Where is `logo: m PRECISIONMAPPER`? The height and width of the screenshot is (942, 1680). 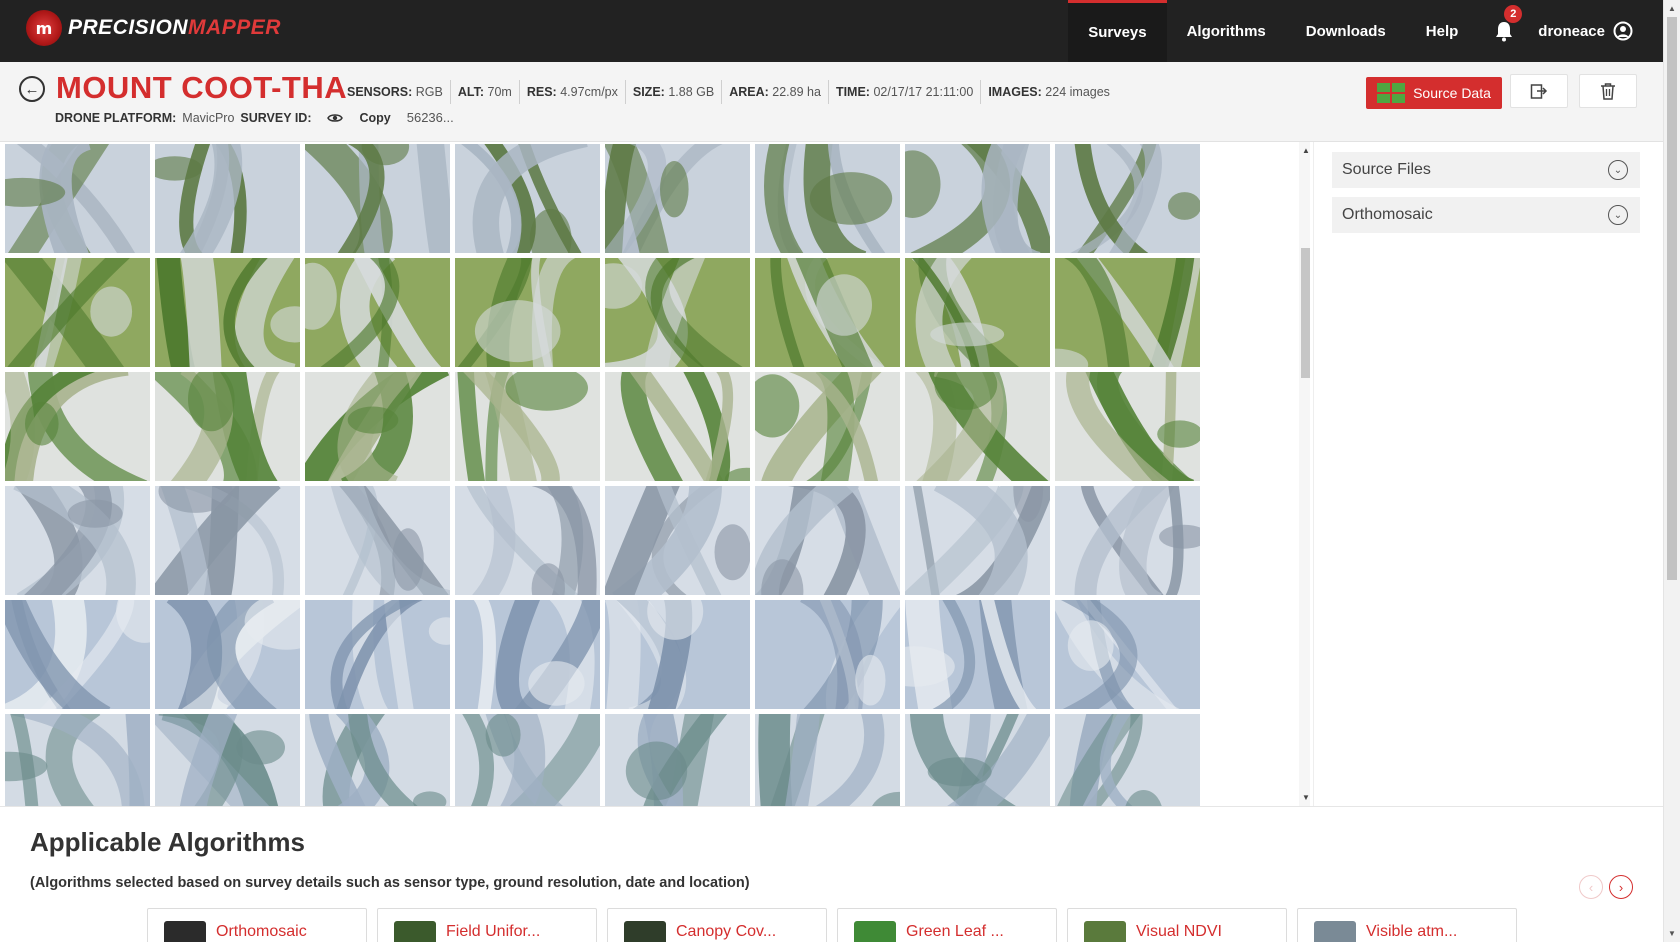
logo: m PRECISIONMAPPER is located at coordinates (153, 28).